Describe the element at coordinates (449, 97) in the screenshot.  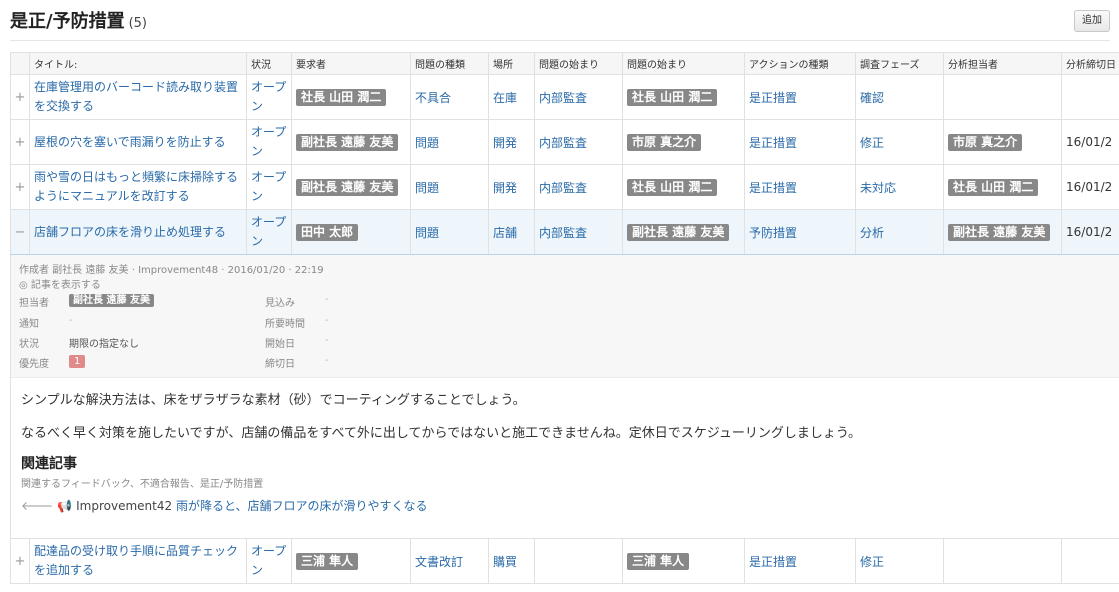
I see `row-issue-type: 不具合` at that location.